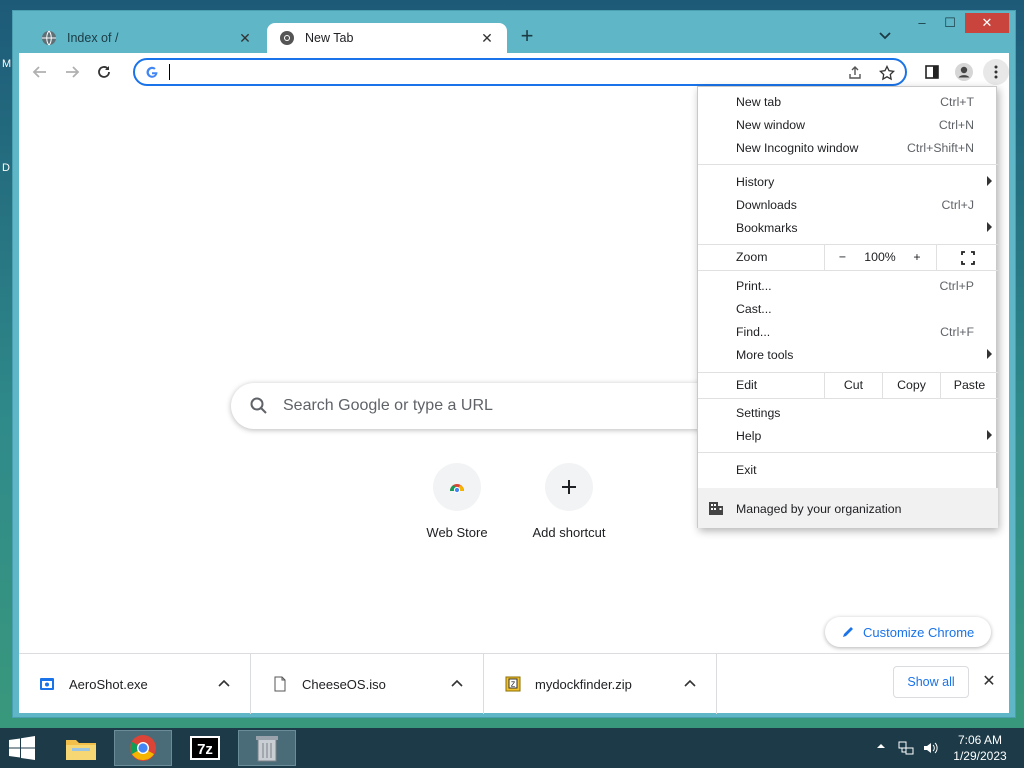 The width and height of the screenshot is (1024, 768). Describe the element at coordinates (911, 385) in the screenshot. I see `copy-button: Copy` at that location.